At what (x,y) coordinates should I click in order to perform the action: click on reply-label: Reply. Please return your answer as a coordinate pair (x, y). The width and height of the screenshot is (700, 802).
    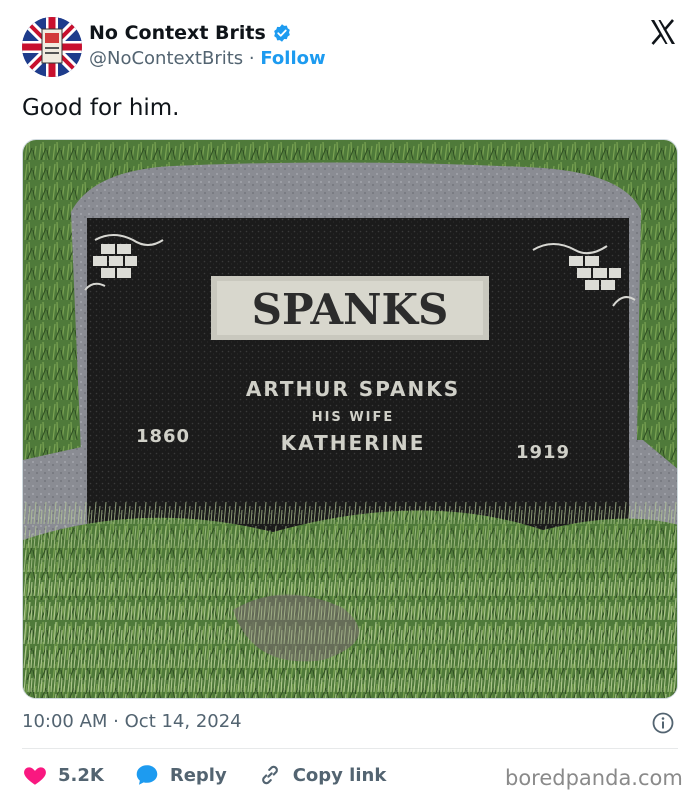
    Looking at the image, I should click on (198, 775).